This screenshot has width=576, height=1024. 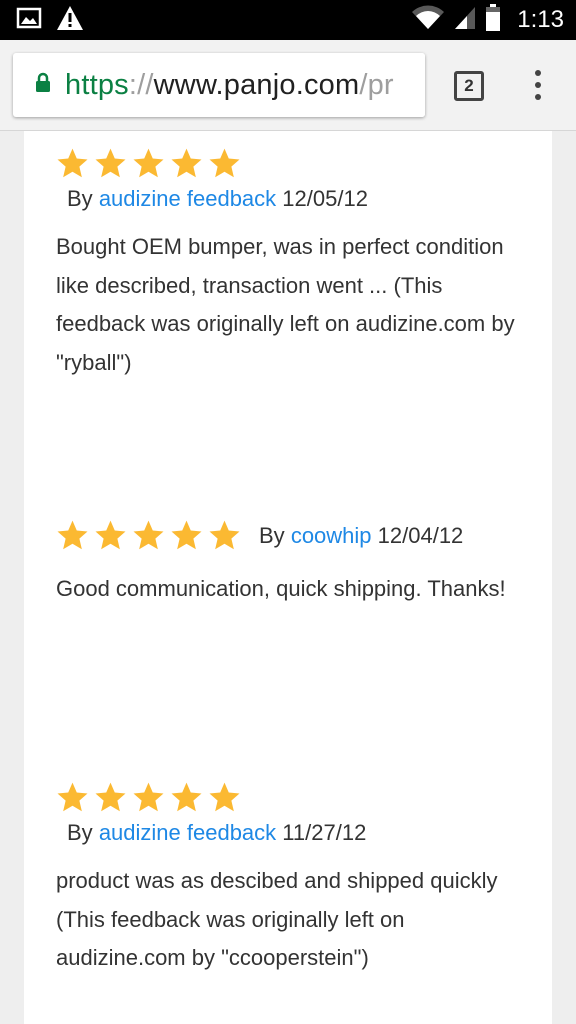 What do you see at coordinates (420, 535) in the screenshot?
I see `review-date: 12/04/12` at bounding box center [420, 535].